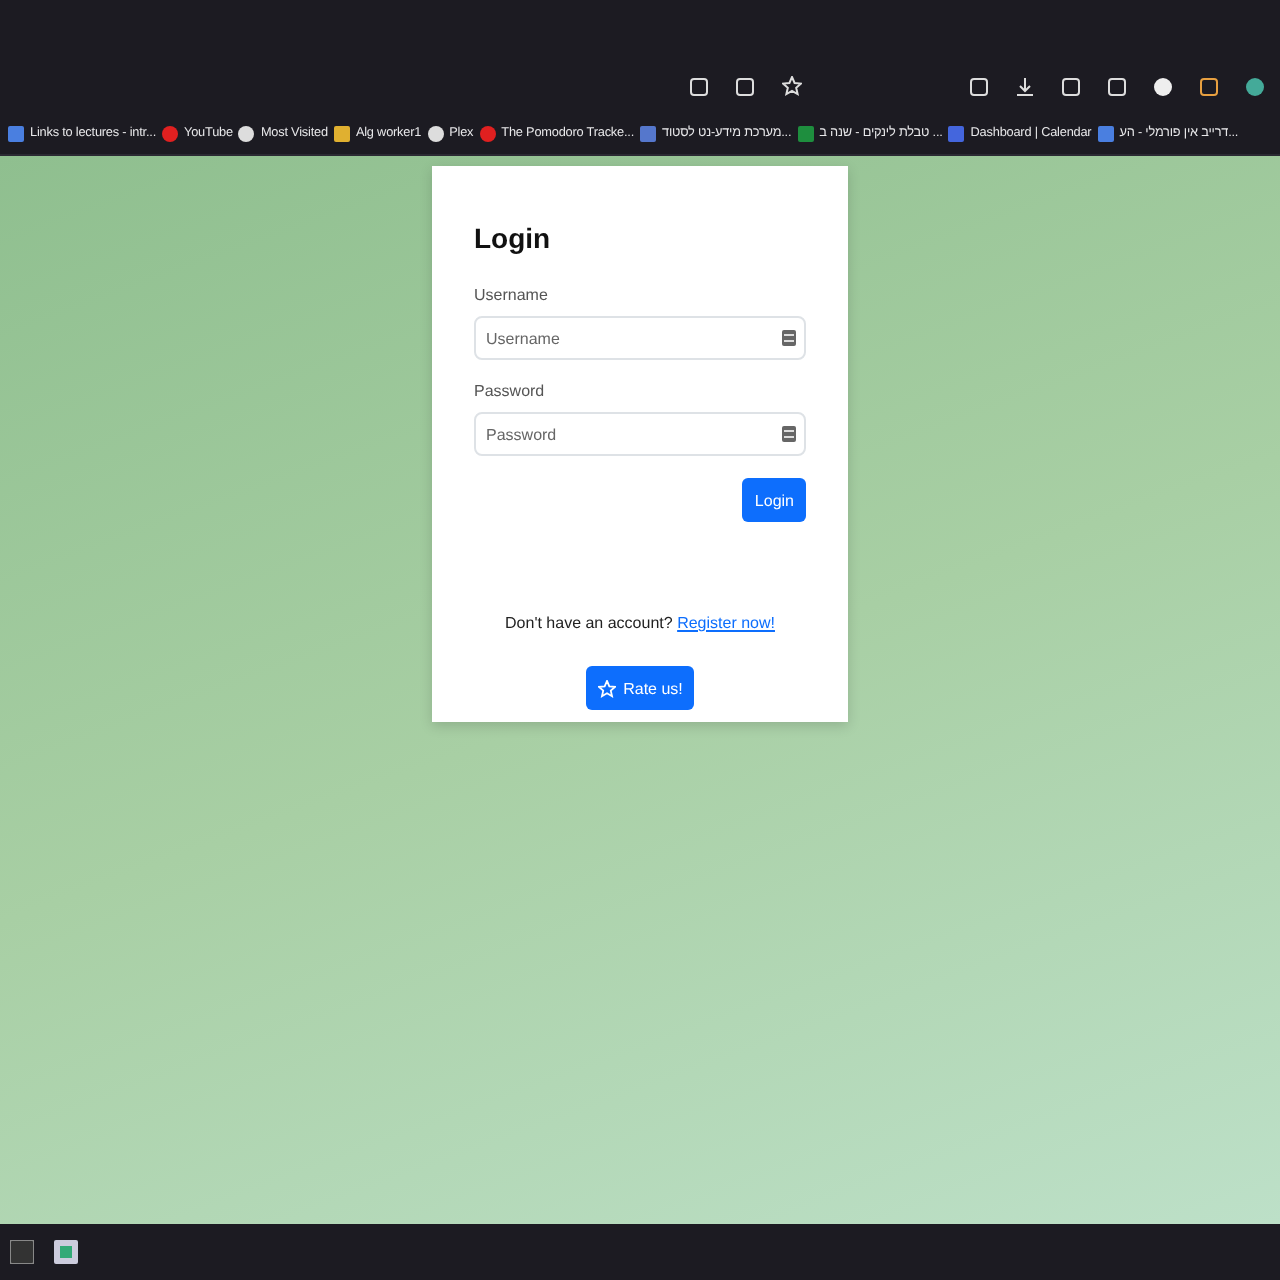 The width and height of the screenshot is (1280, 1280). Describe the element at coordinates (726, 623) in the screenshot. I see `register-link: Register now!` at that location.